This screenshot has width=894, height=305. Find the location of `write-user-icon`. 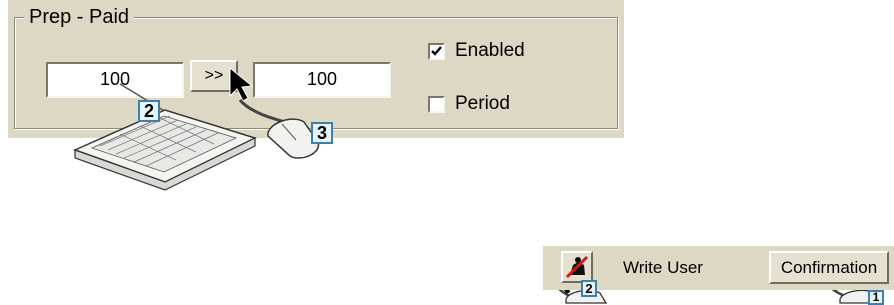

write-user-icon is located at coordinates (577, 267).